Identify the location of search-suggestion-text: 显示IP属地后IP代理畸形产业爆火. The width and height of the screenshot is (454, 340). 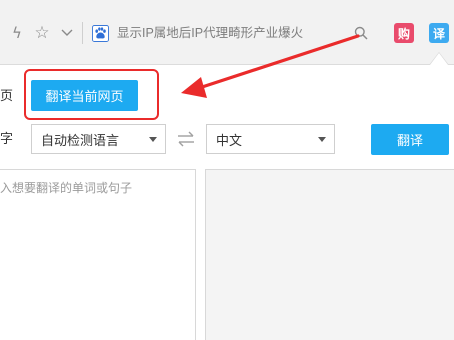
(224, 33).